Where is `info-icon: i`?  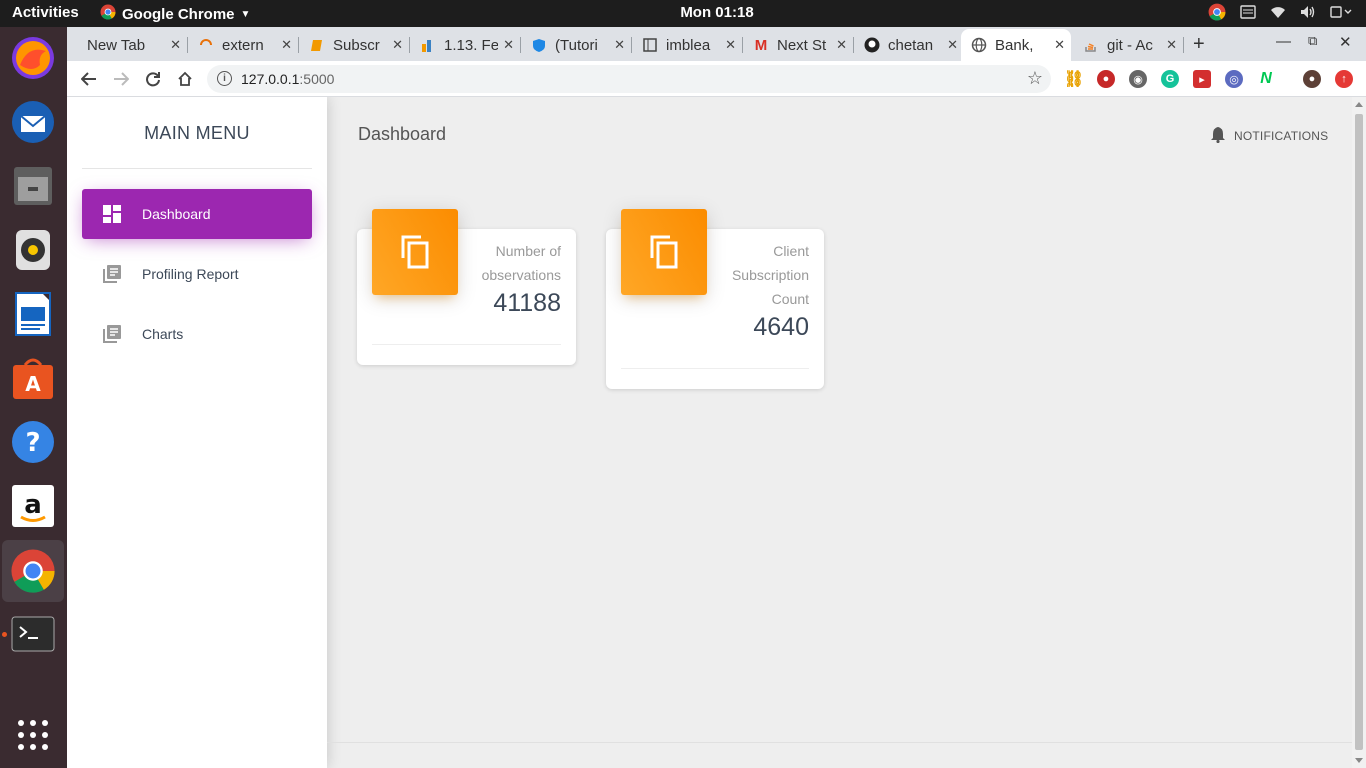
info-icon: i is located at coordinates (224, 78).